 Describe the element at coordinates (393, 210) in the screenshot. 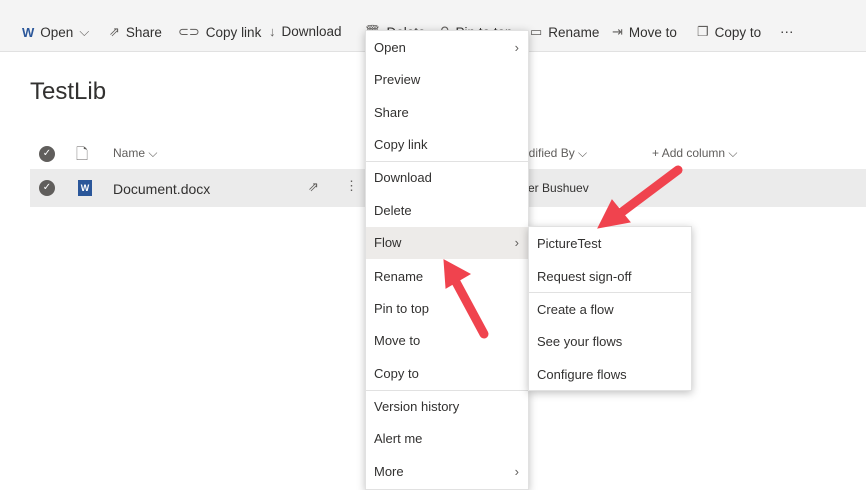

I see `menu-item-label: Delete` at that location.